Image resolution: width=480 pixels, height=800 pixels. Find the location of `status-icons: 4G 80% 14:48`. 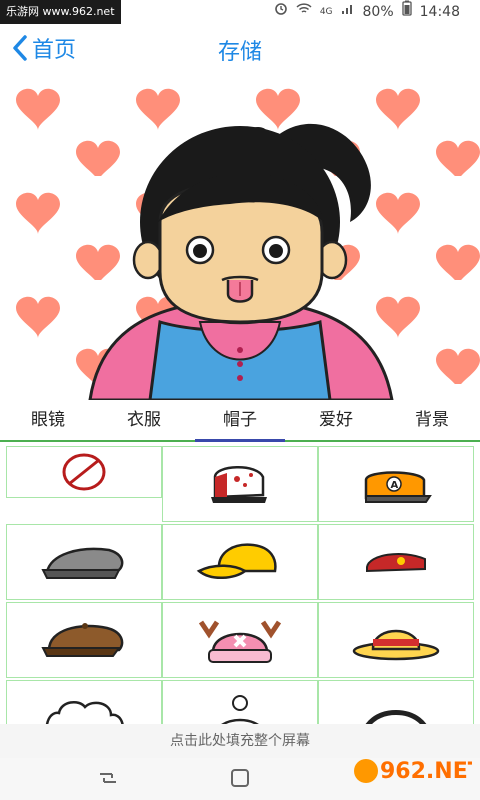

status-icons: 4G 80% 14:48 is located at coordinates (367, 12).